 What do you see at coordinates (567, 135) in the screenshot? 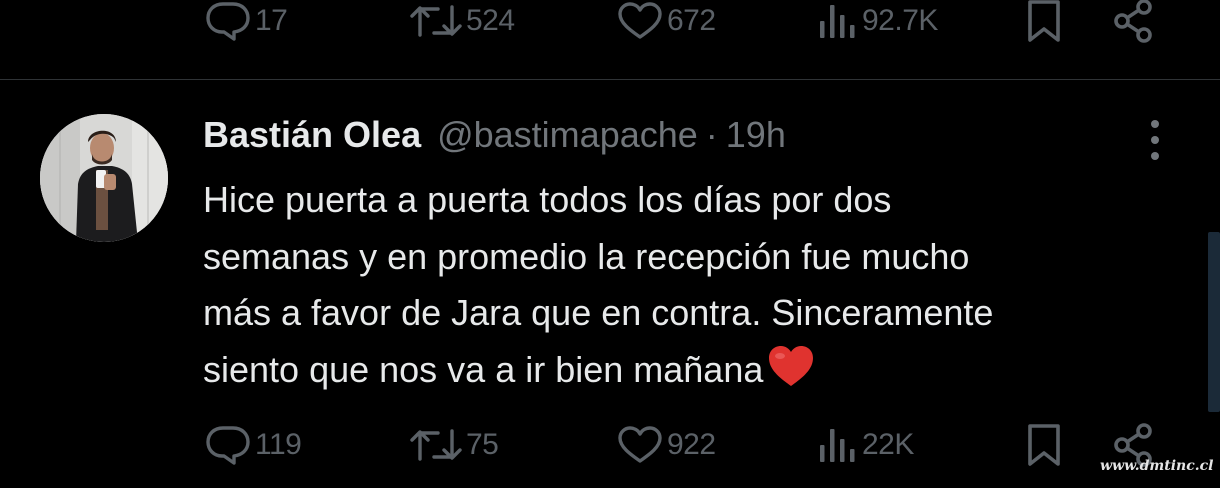
I see `author-handle: @bastimapache` at bounding box center [567, 135].